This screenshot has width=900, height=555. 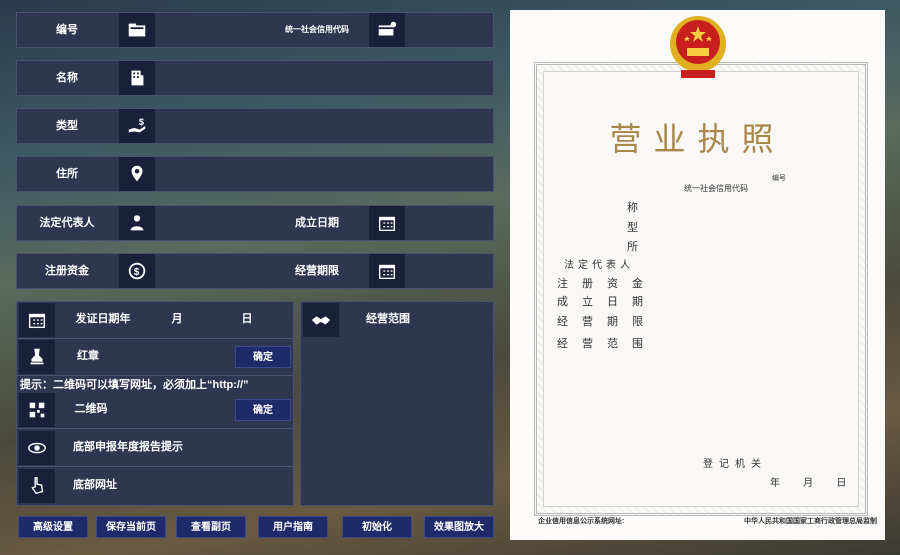 I want to click on bottom-url-label: 底部网址, so click(x=95, y=485).